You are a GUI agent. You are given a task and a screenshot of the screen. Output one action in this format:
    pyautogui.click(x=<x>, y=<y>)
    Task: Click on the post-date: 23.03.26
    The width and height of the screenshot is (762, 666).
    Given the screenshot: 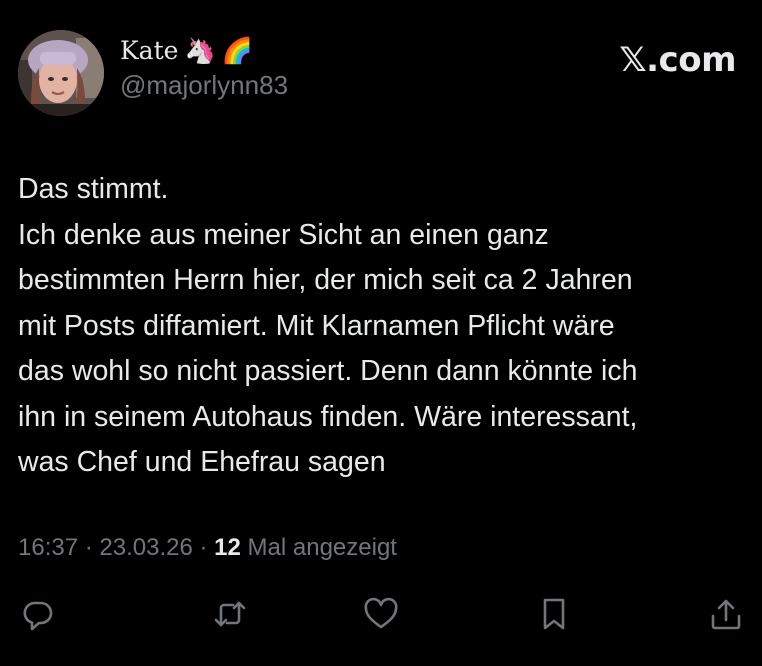 What is the action you would take?
    pyautogui.click(x=145, y=547)
    